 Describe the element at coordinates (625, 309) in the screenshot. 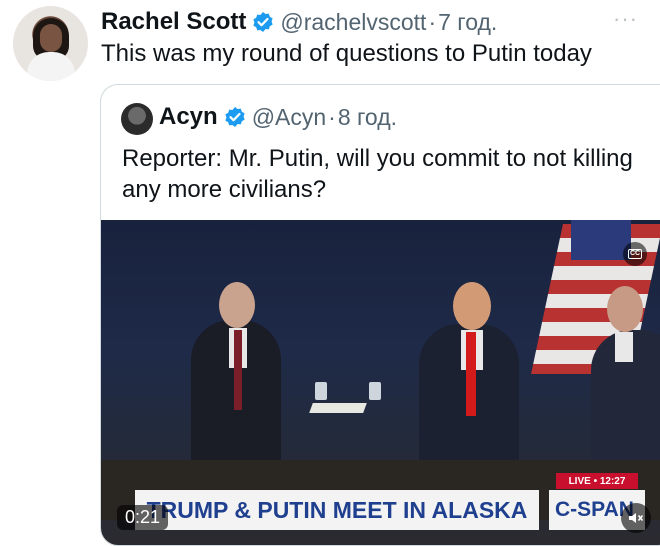

I see `person-right-head` at that location.